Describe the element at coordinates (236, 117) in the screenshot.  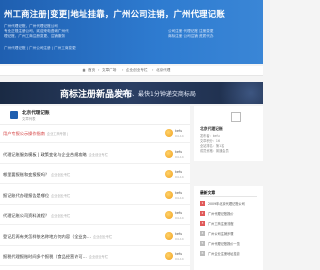
I see `author-avatar` at that location.